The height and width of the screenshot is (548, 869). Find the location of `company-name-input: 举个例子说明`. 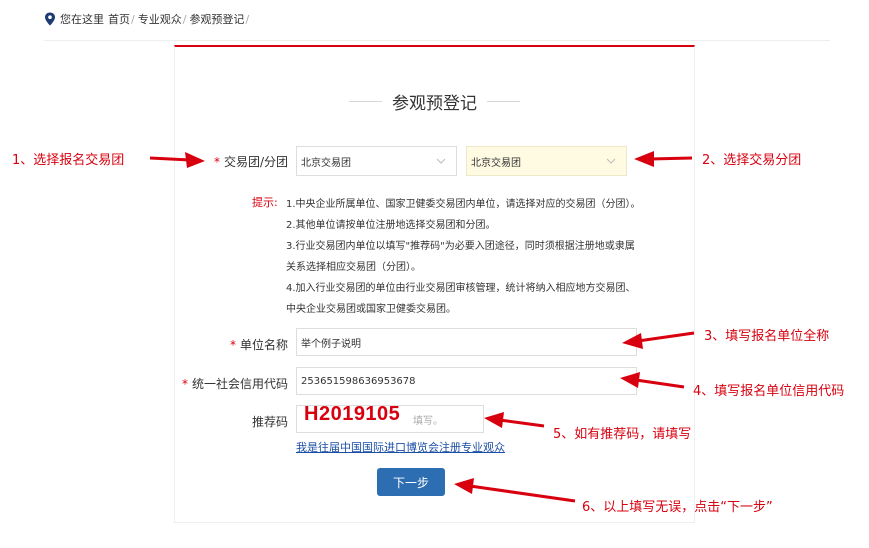

company-name-input: 举个例子说明 is located at coordinates (466, 342).